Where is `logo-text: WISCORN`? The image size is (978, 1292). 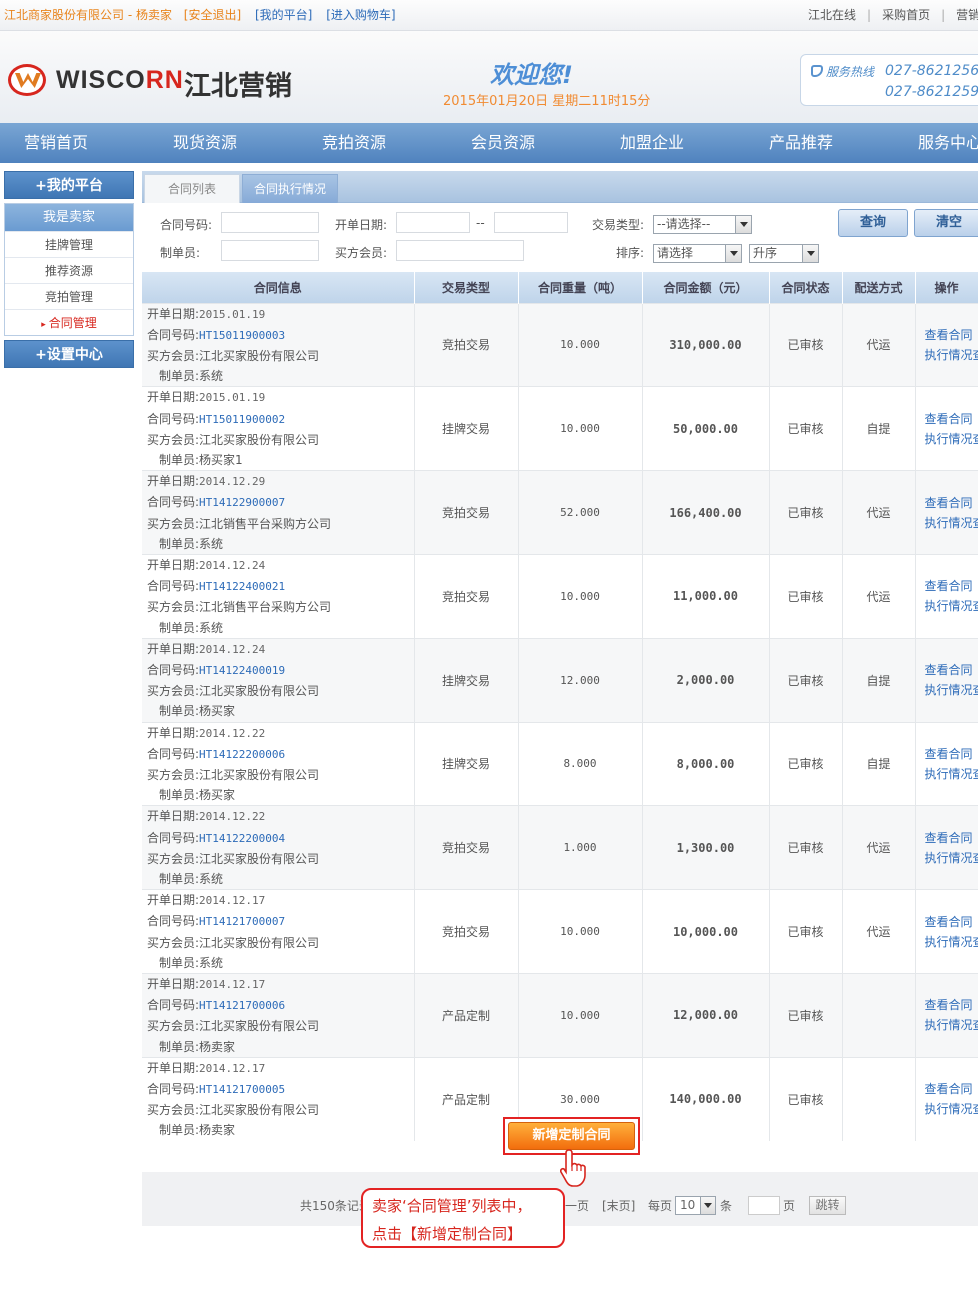 logo-text: WISCORN is located at coordinates (120, 80).